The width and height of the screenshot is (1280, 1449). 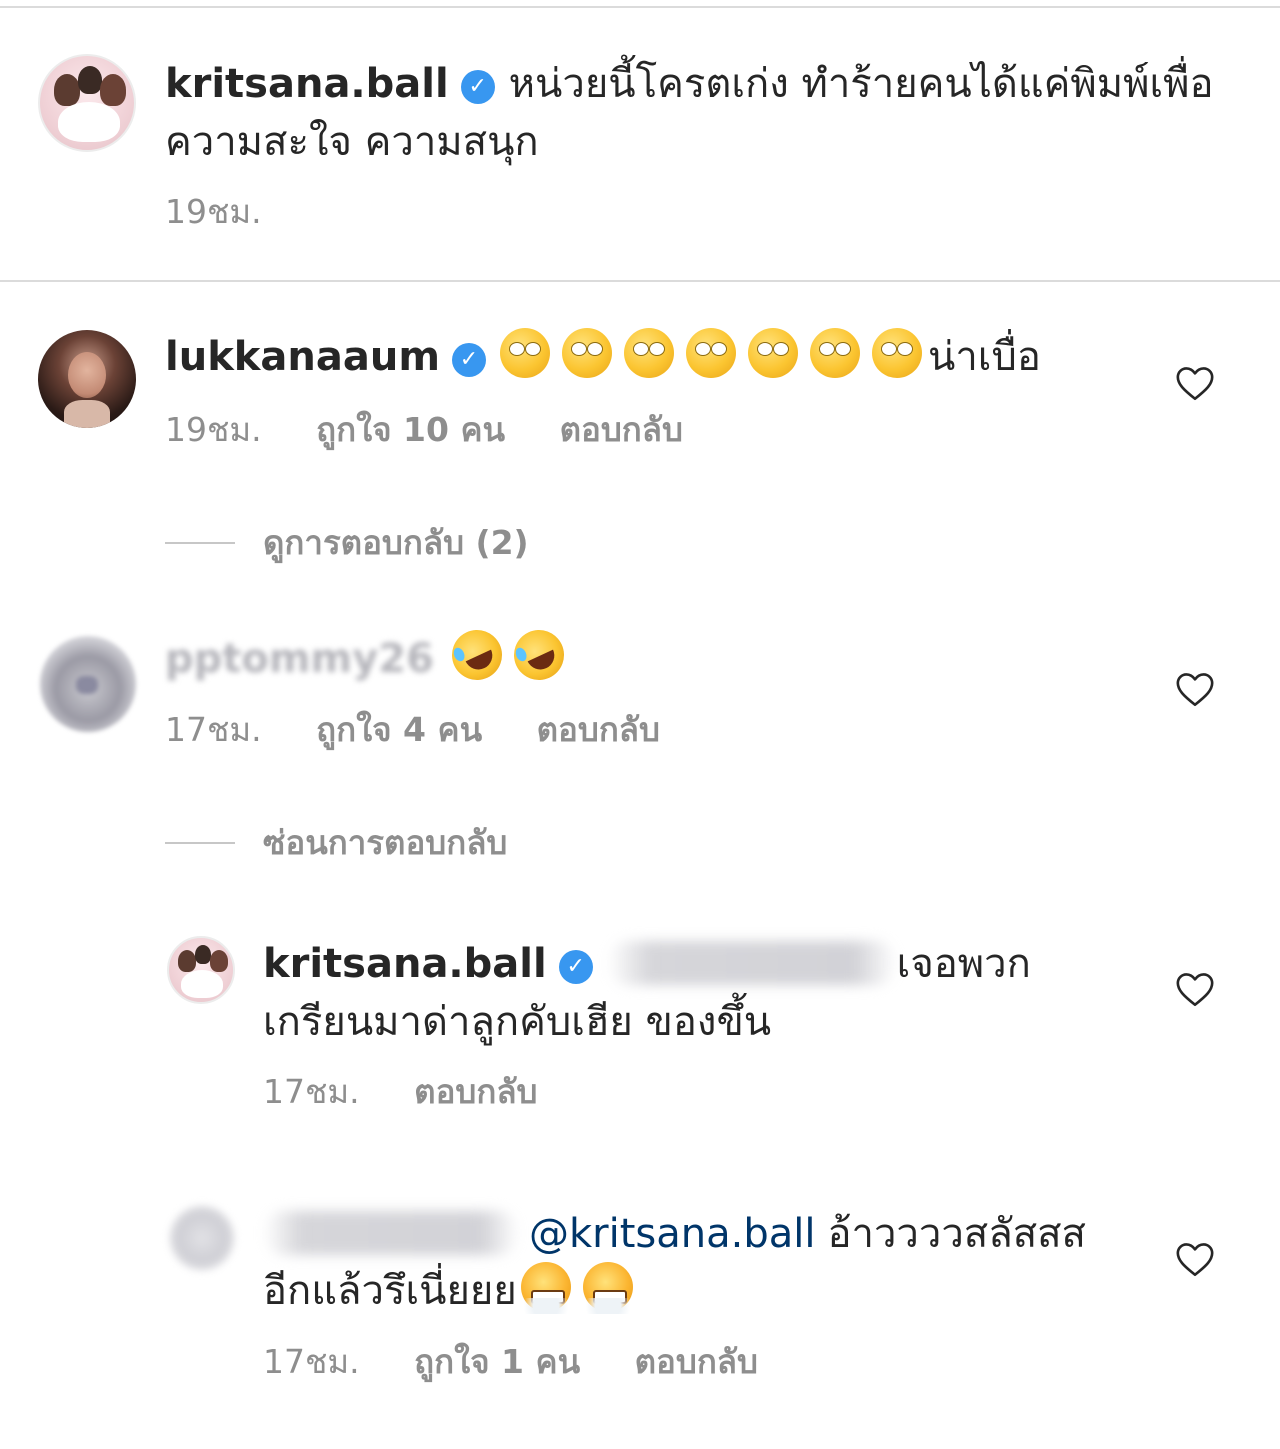 I want to click on reply-2-text-2: อีกแล้วรึเนี่ยยย, so click(x=390, y=1291).